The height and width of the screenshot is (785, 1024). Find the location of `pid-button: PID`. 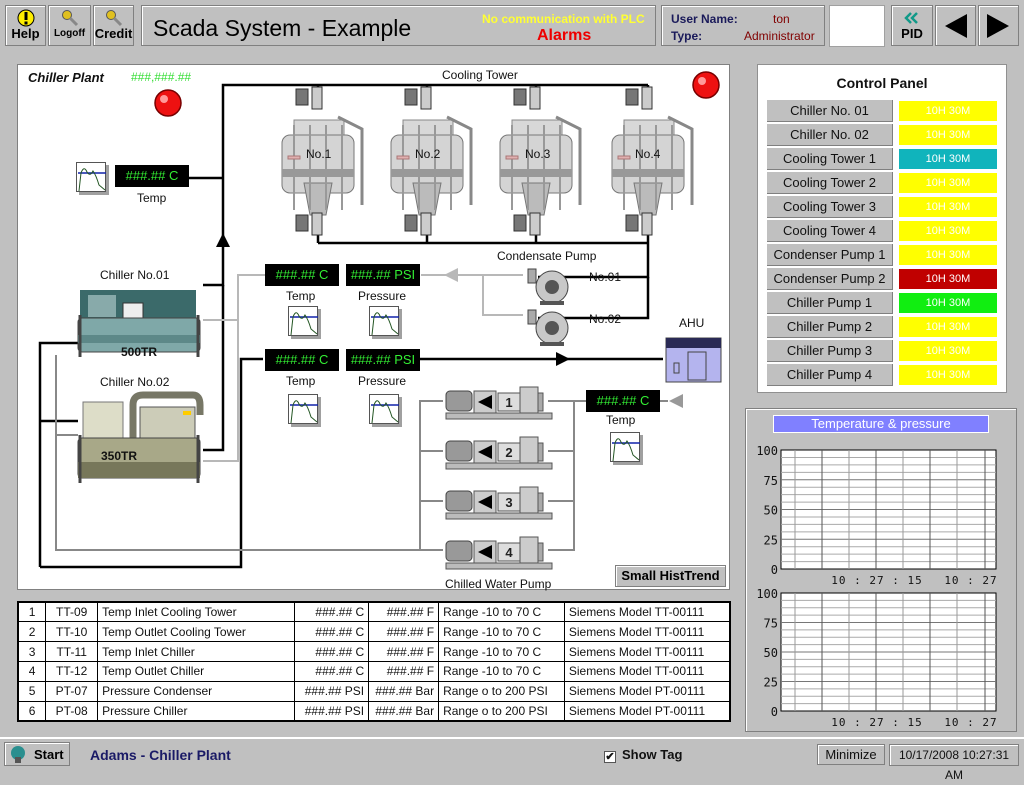

pid-button: PID is located at coordinates (912, 25).